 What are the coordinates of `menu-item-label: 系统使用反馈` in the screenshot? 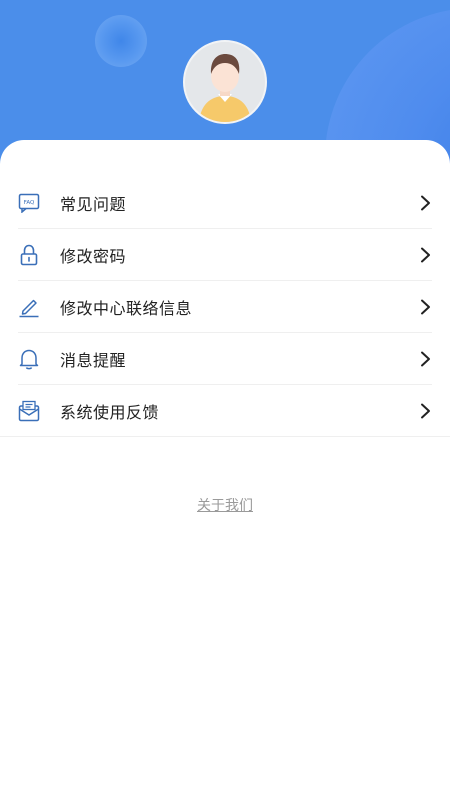 It's located at (110, 412).